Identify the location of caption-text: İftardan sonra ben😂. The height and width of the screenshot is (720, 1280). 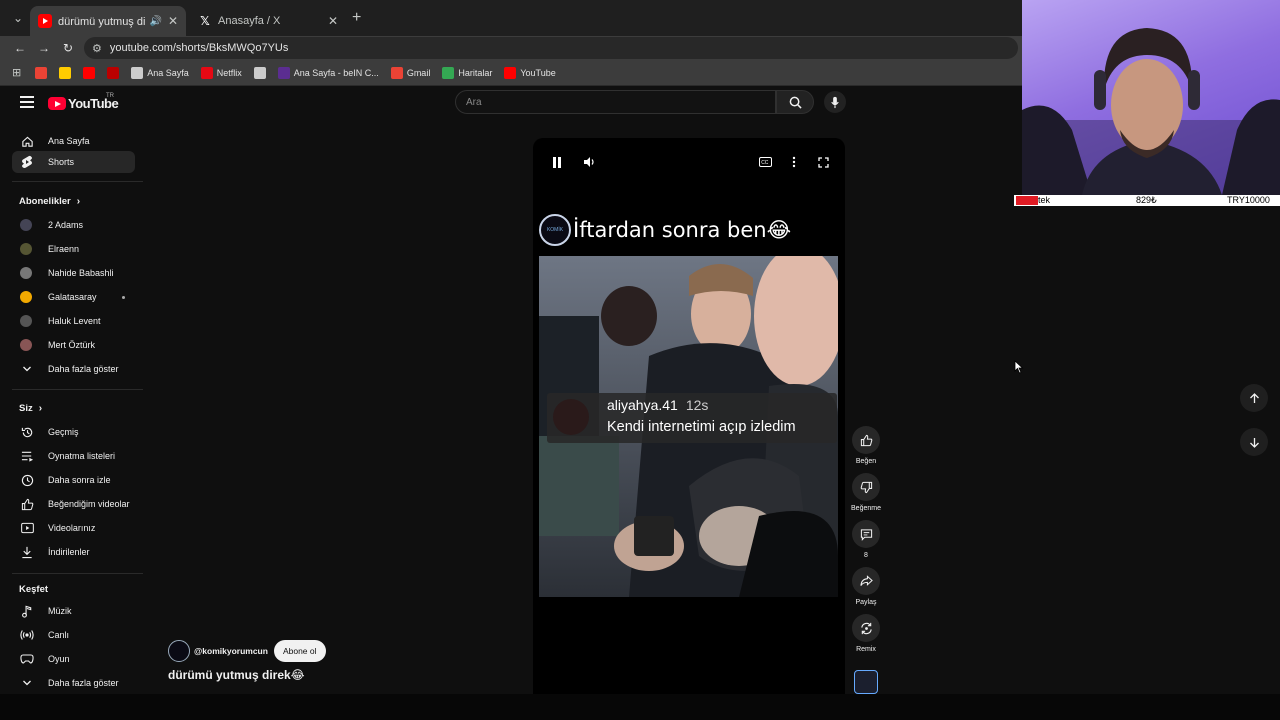
(682, 230).